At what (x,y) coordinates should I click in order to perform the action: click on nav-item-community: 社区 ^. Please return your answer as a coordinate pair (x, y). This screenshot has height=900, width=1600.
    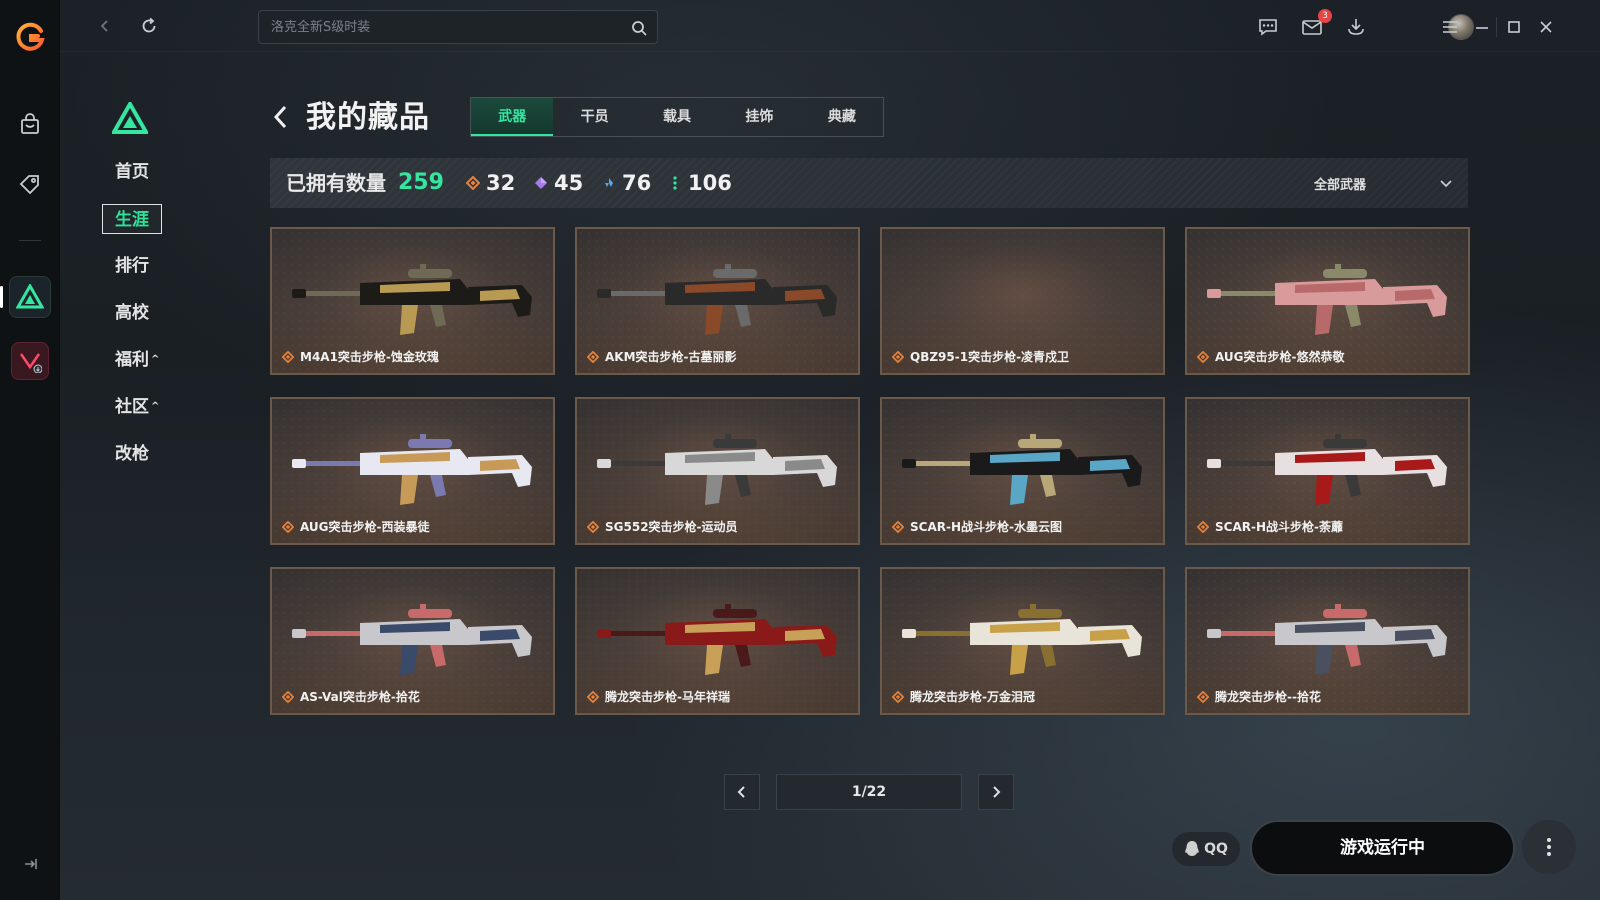
    Looking at the image, I should click on (137, 407).